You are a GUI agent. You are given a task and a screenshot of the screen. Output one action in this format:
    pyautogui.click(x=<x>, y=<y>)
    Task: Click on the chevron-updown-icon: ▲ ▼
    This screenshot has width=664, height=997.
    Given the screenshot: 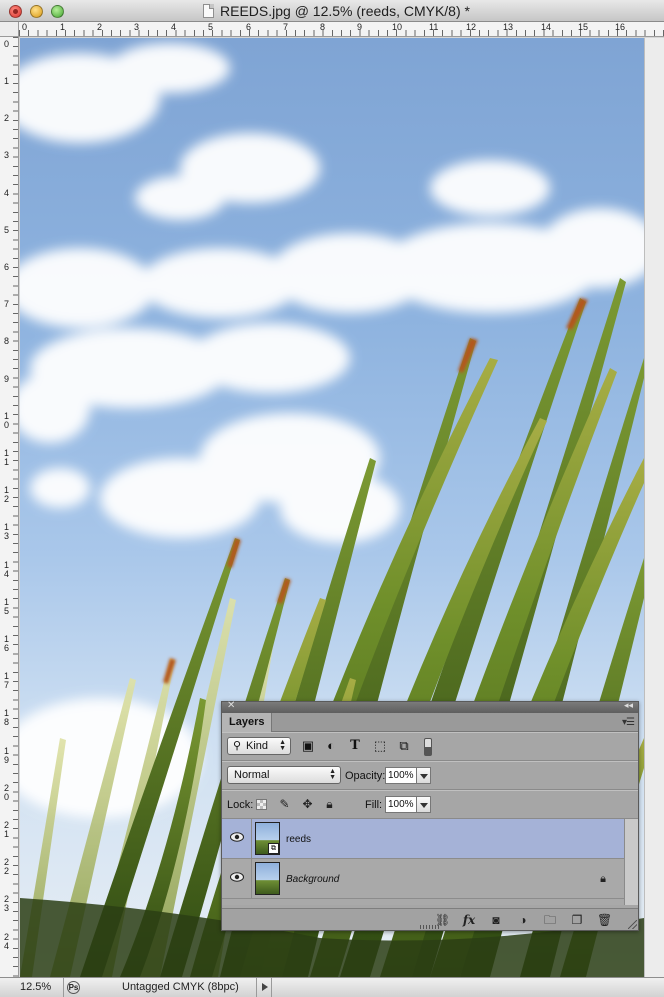 What is the action you would take?
    pyautogui.click(x=282, y=745)
    